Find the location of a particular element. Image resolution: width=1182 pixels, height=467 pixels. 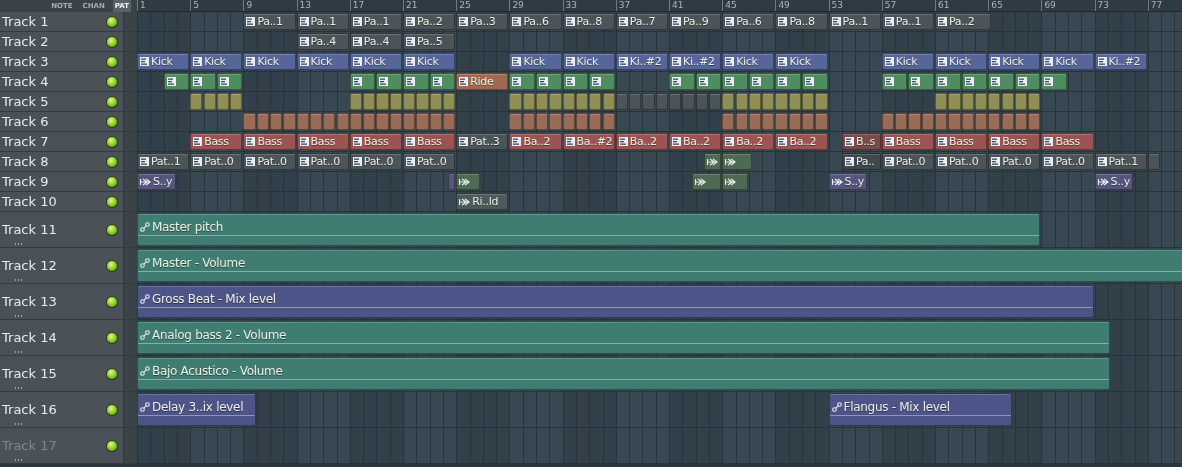

automation-clip: Delay 3..ix level is located at coordinates (196, 409).